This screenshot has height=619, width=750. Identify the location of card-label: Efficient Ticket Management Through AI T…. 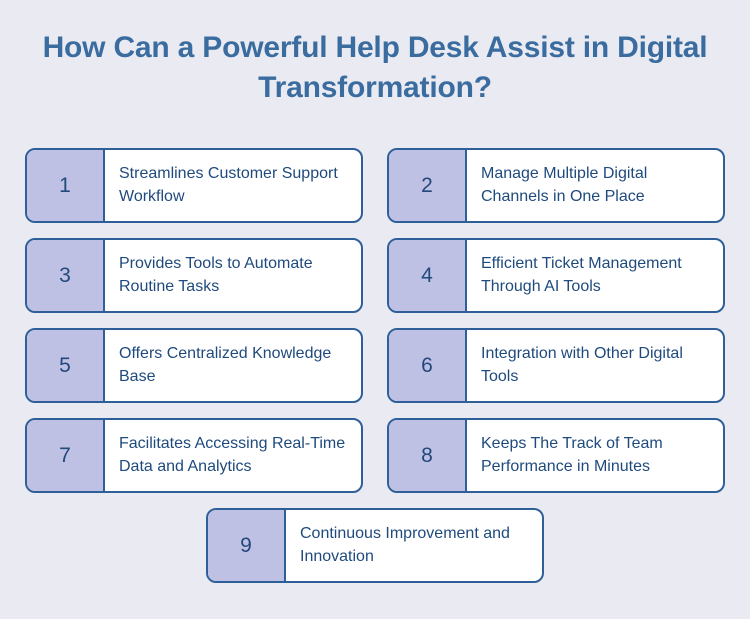
(595, 275).